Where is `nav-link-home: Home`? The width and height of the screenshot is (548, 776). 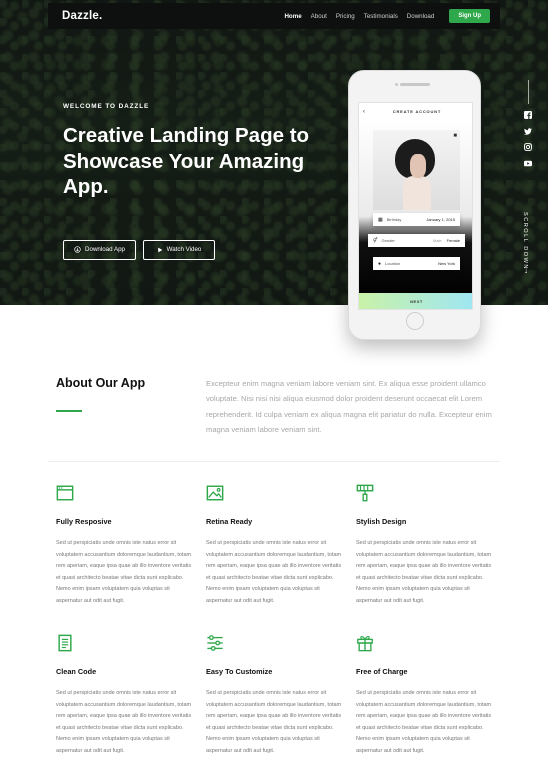
nav-link-home: Home is located at coordinates (292, 16).